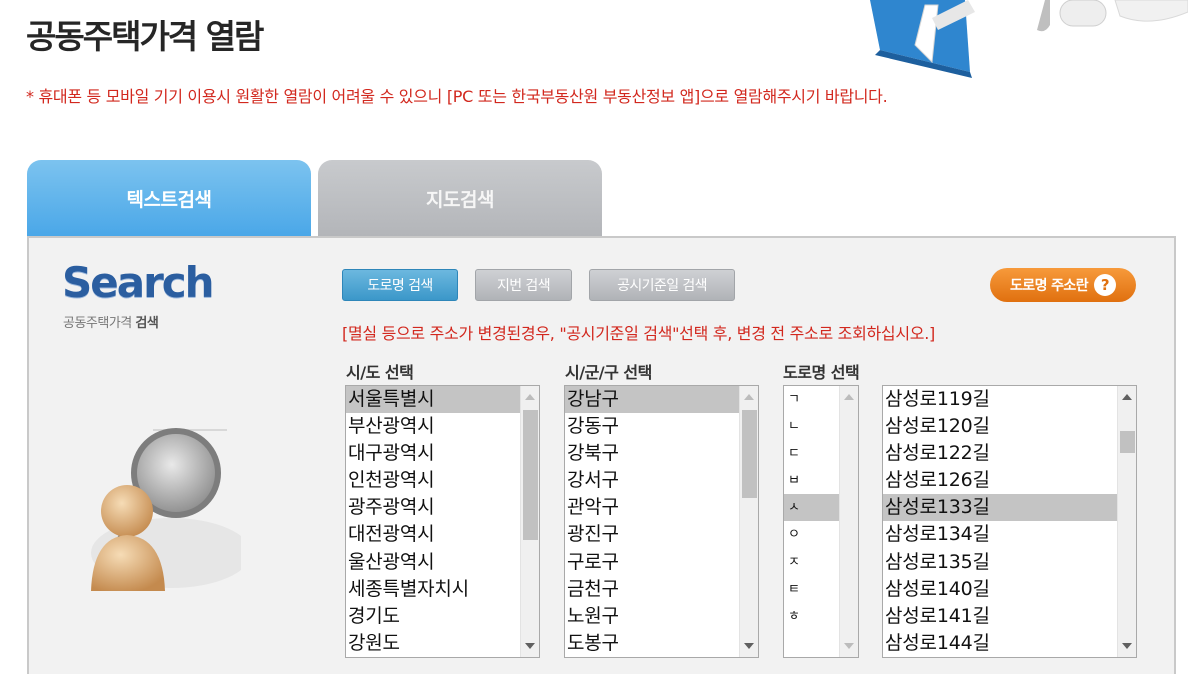 The height and width of the screenshot is (674, 1188). Describe the element at coordinates (1104, 285) in the screenshot. I see `help-icon: ?` at that location.